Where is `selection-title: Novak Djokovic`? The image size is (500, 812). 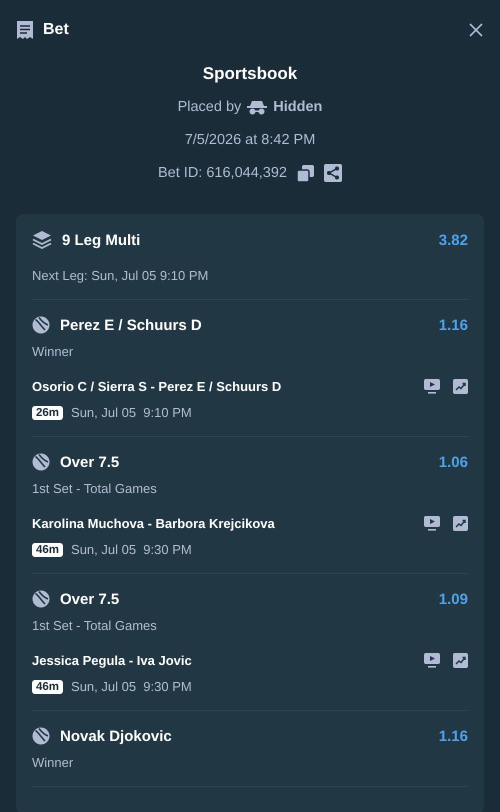
selection-title: Novak Djokovic is located at coordinates (116, 736).